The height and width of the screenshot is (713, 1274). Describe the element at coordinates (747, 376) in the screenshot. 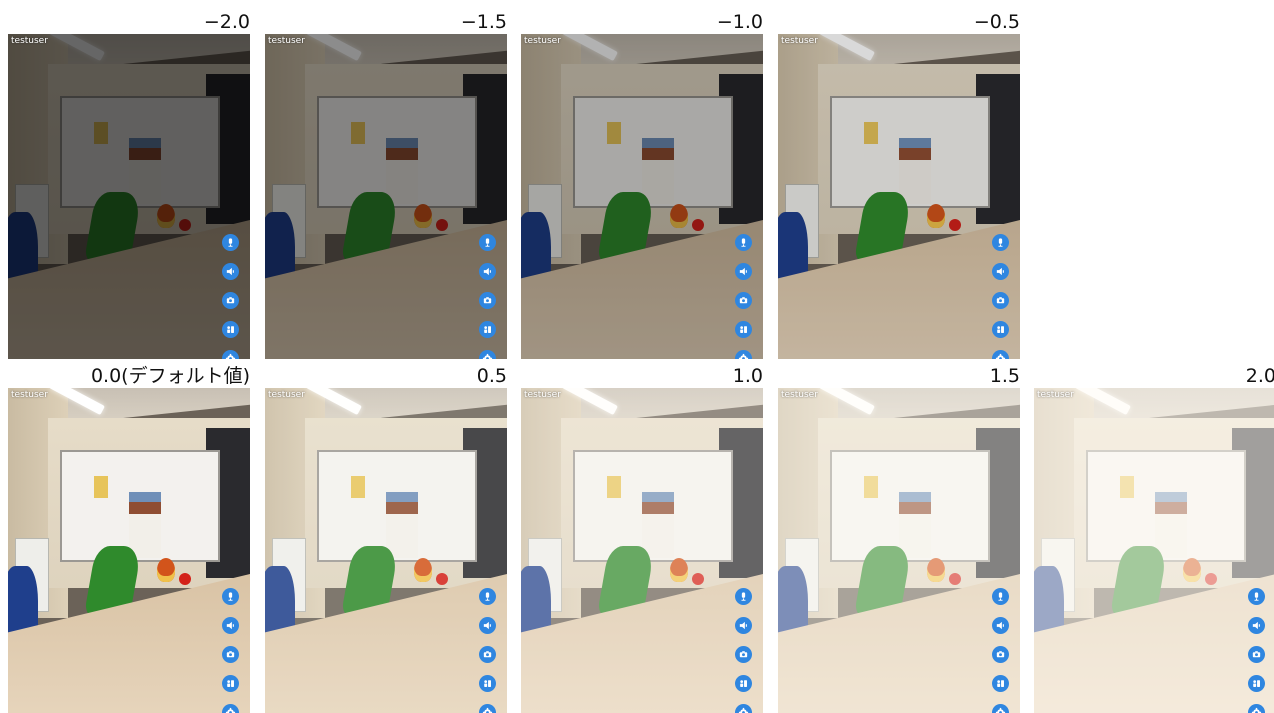

I see `exposure-label: 1.0` at that location.